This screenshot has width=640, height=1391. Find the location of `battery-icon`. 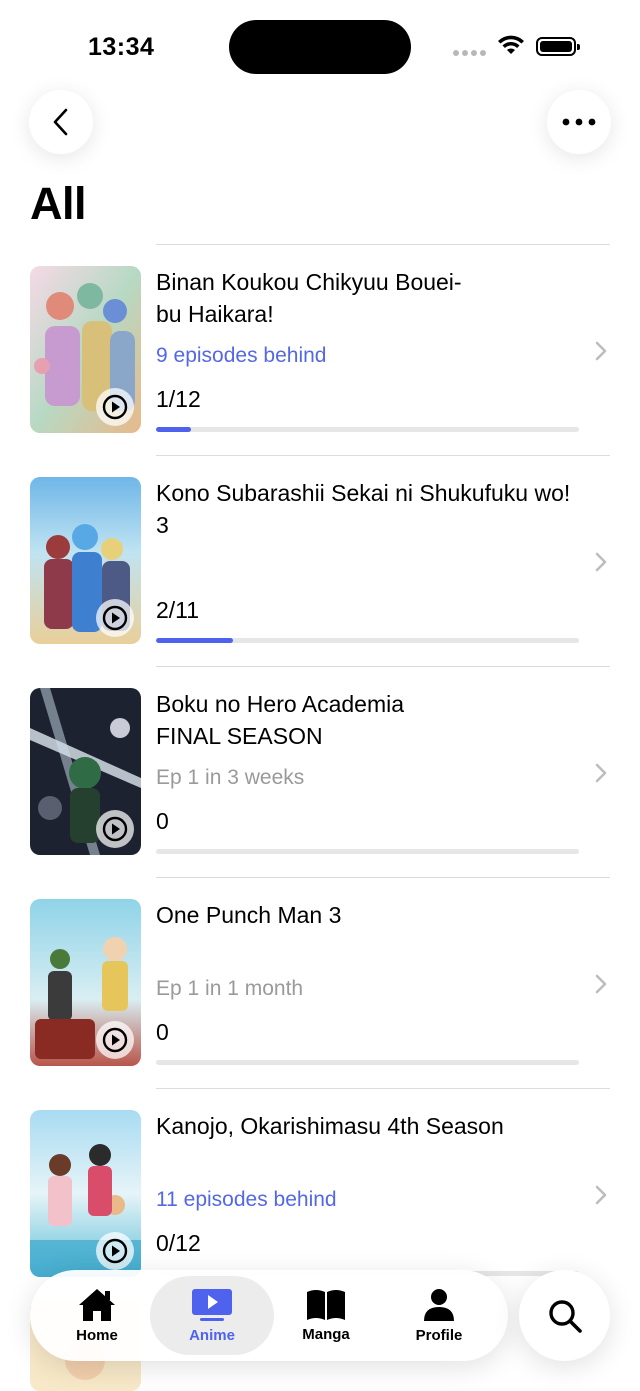

battery-icon is located at coordinates (558, 46).